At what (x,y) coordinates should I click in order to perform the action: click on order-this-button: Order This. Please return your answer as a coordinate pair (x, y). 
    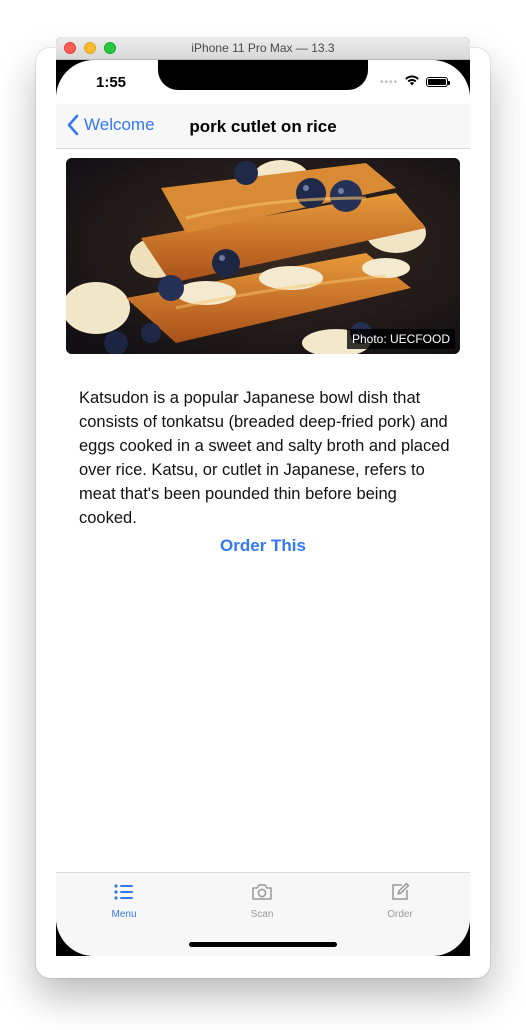
    Looking at the image, I should click on (263, 546).